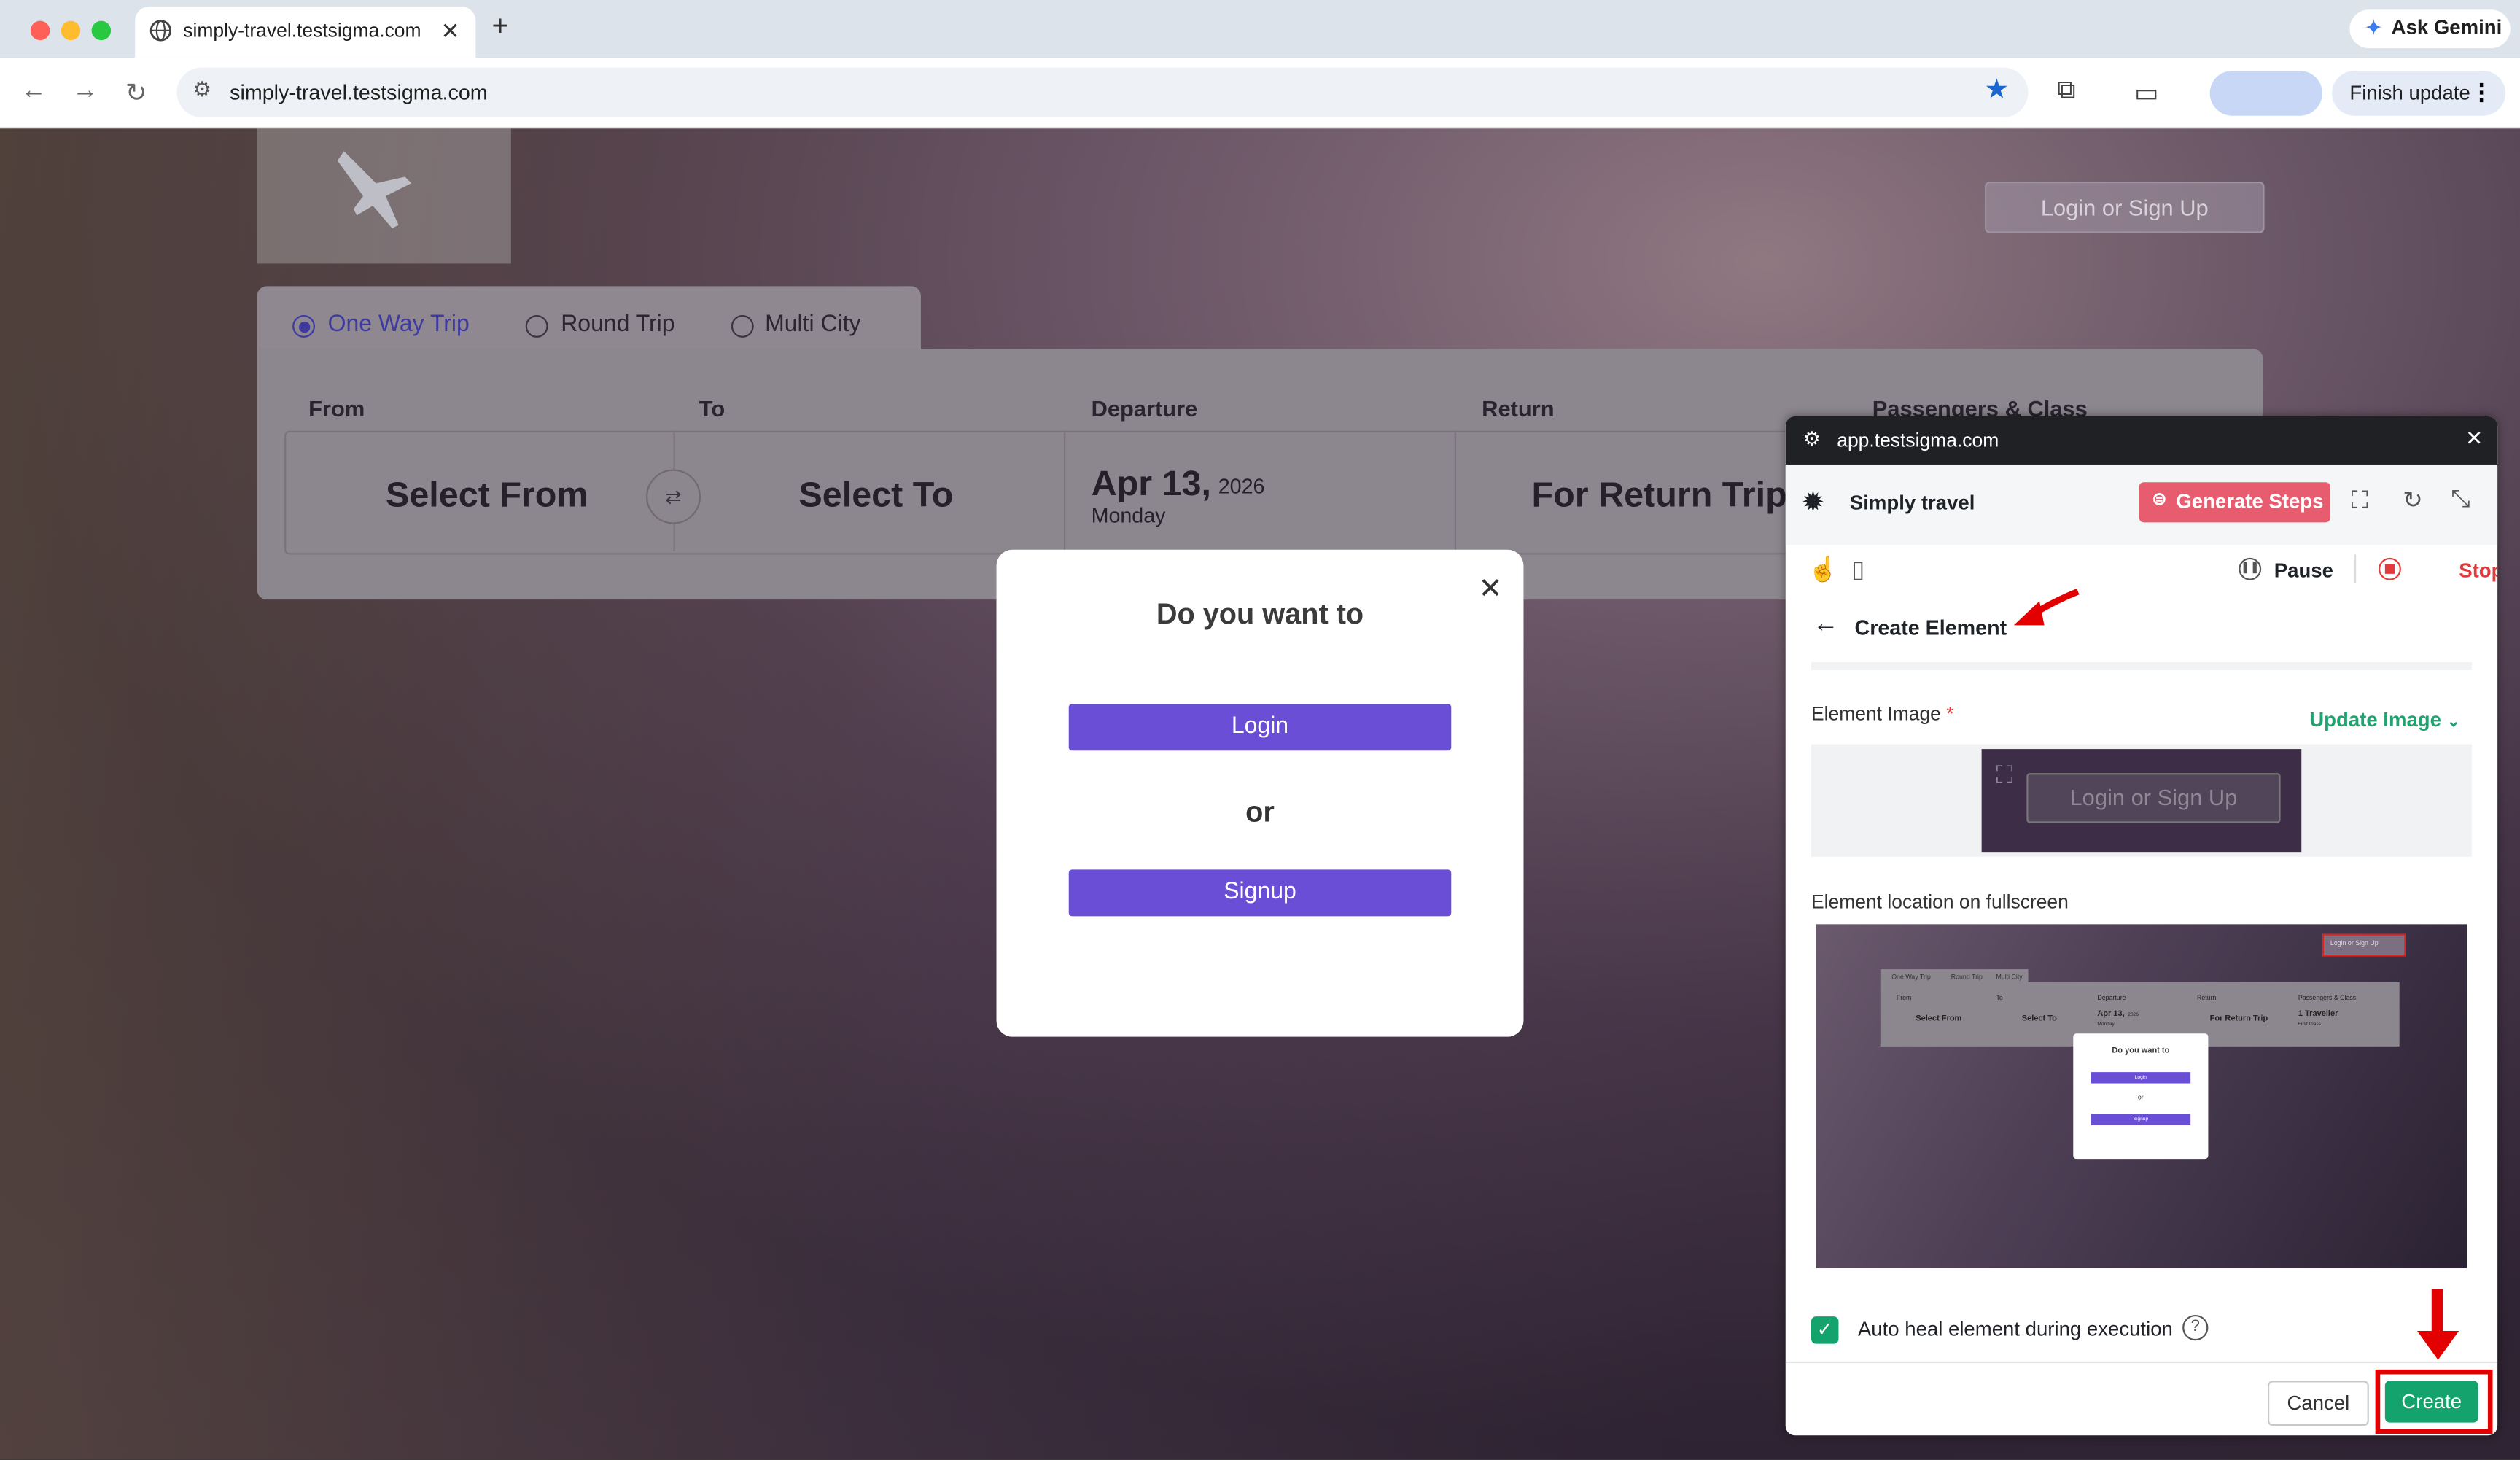 This screenshot has height=1460, width=2520. Describe the element at coordinates (136, 93) in the screenshot. I see `reload-icon: ↻` at that location.